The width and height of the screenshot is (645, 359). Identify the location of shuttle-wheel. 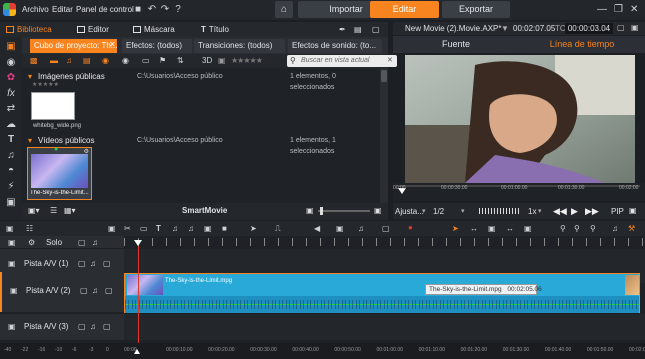
(499, 211).